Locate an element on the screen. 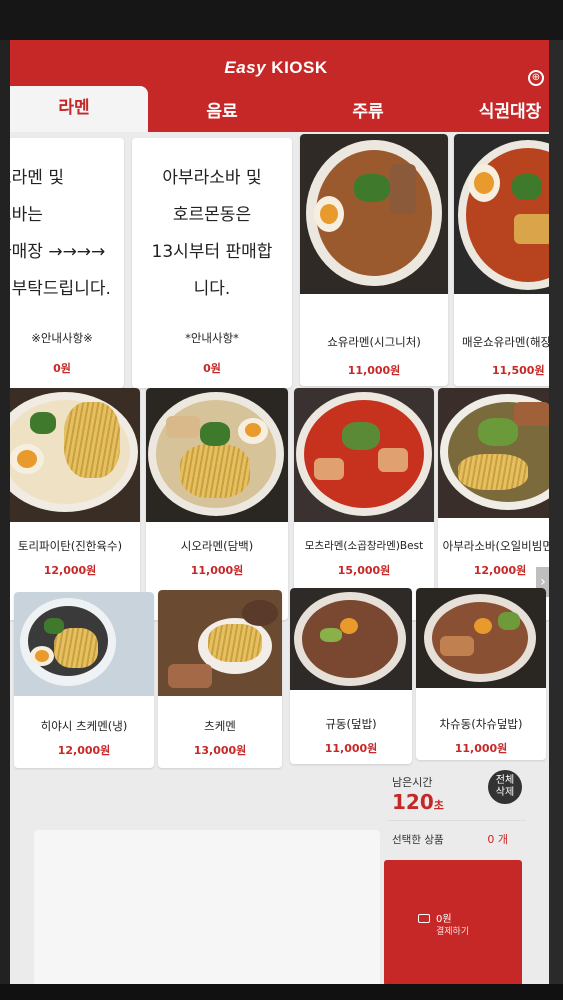 This screenshot has width=563, height=1000. menu-item-shoyu-ramen: 쇼유라멘(시그니처) 11,000원 is located at coordinates (374, 260).